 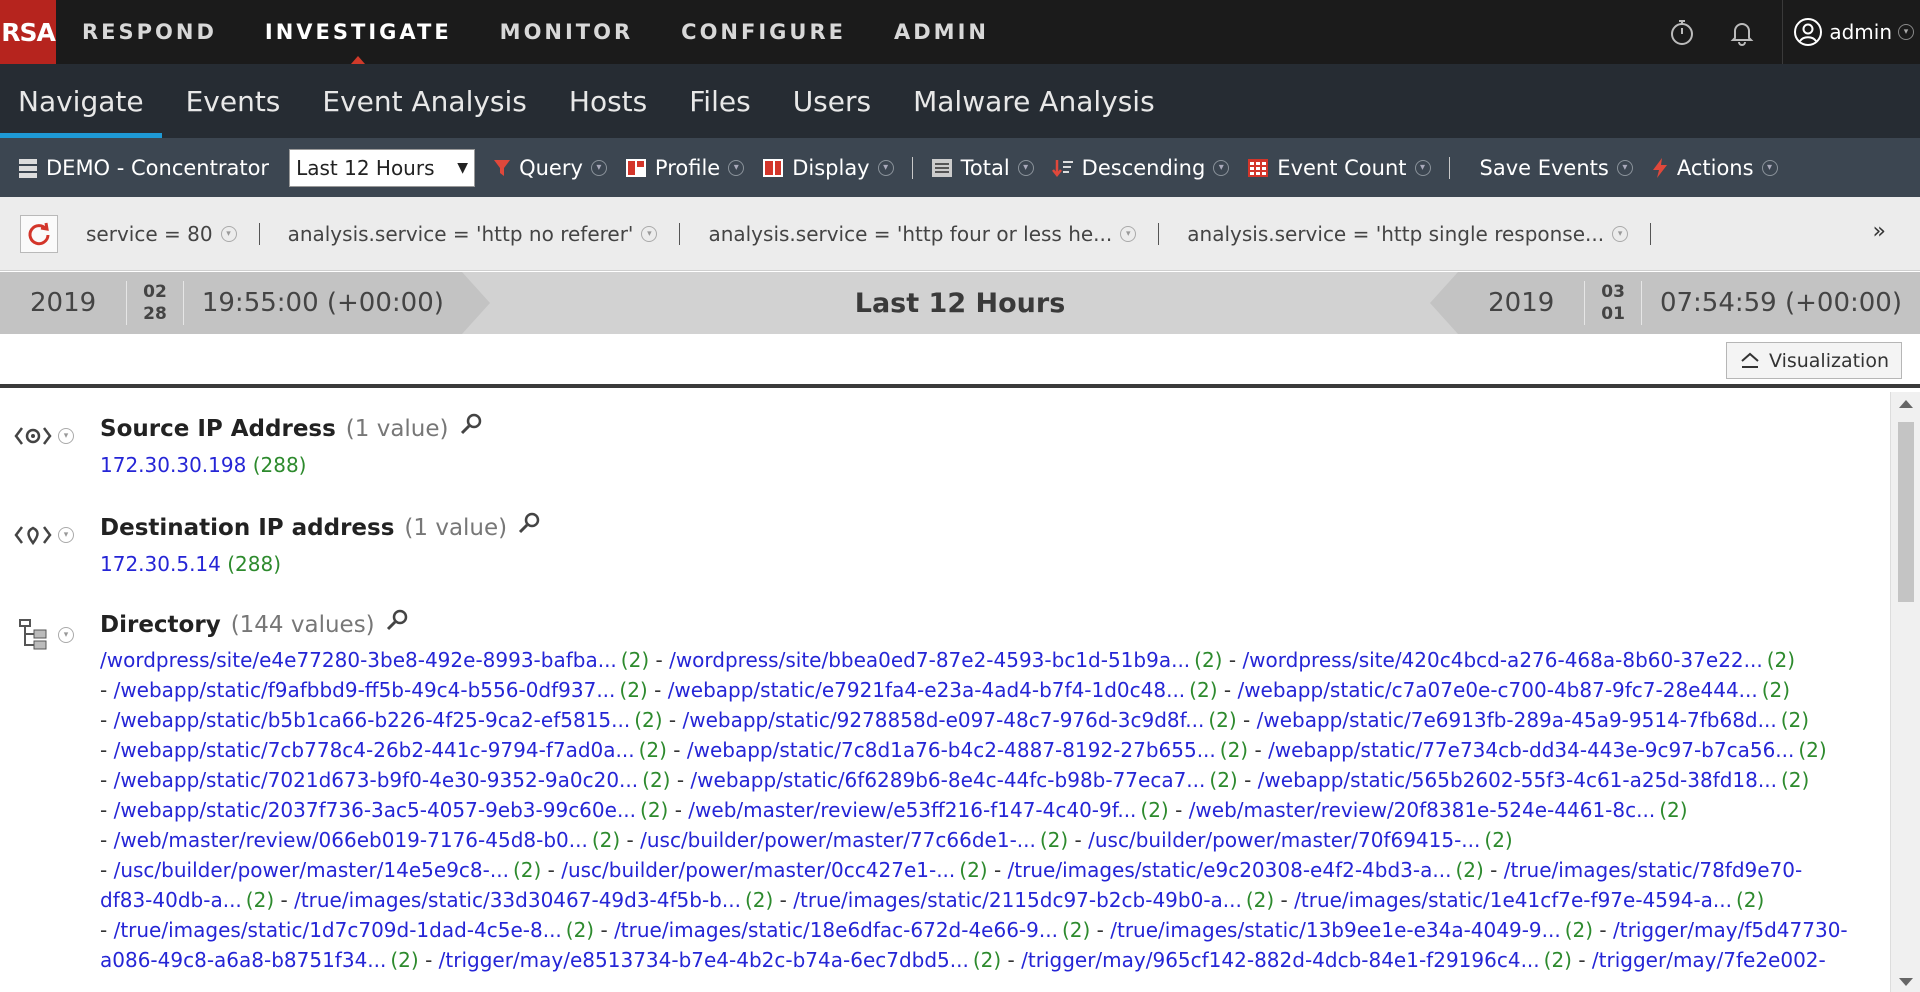 I want to click on meta-value-link: /trigger/may/f5d47730-, so click(x=1730, y=930).